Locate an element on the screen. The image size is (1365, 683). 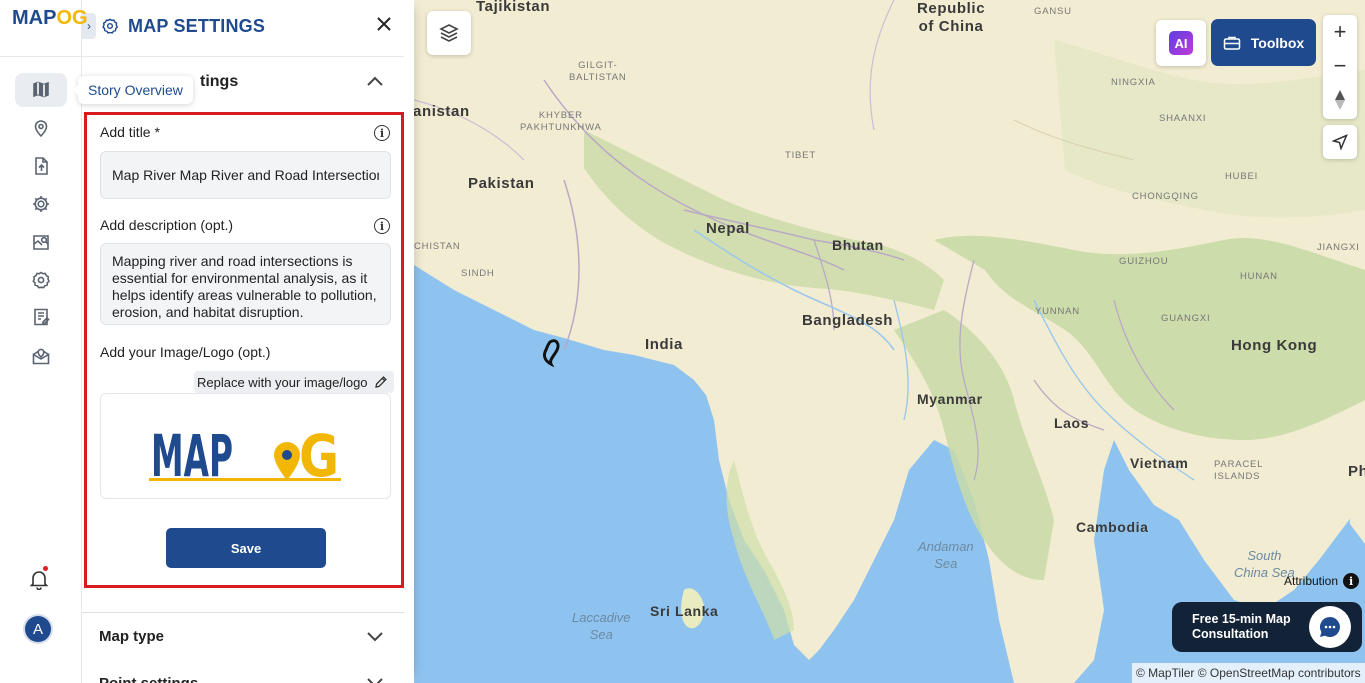
mail-pin-icon is located at coordinates (41, 356).